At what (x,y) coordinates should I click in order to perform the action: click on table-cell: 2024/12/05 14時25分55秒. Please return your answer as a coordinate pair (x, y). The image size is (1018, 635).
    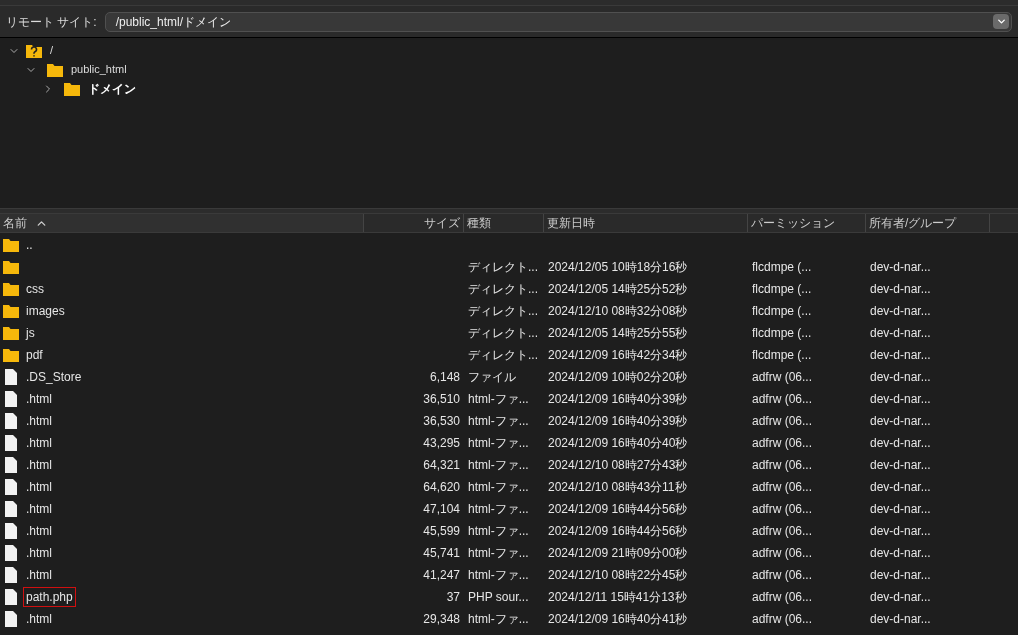
    Looking at the image, I should click on (618, 333).